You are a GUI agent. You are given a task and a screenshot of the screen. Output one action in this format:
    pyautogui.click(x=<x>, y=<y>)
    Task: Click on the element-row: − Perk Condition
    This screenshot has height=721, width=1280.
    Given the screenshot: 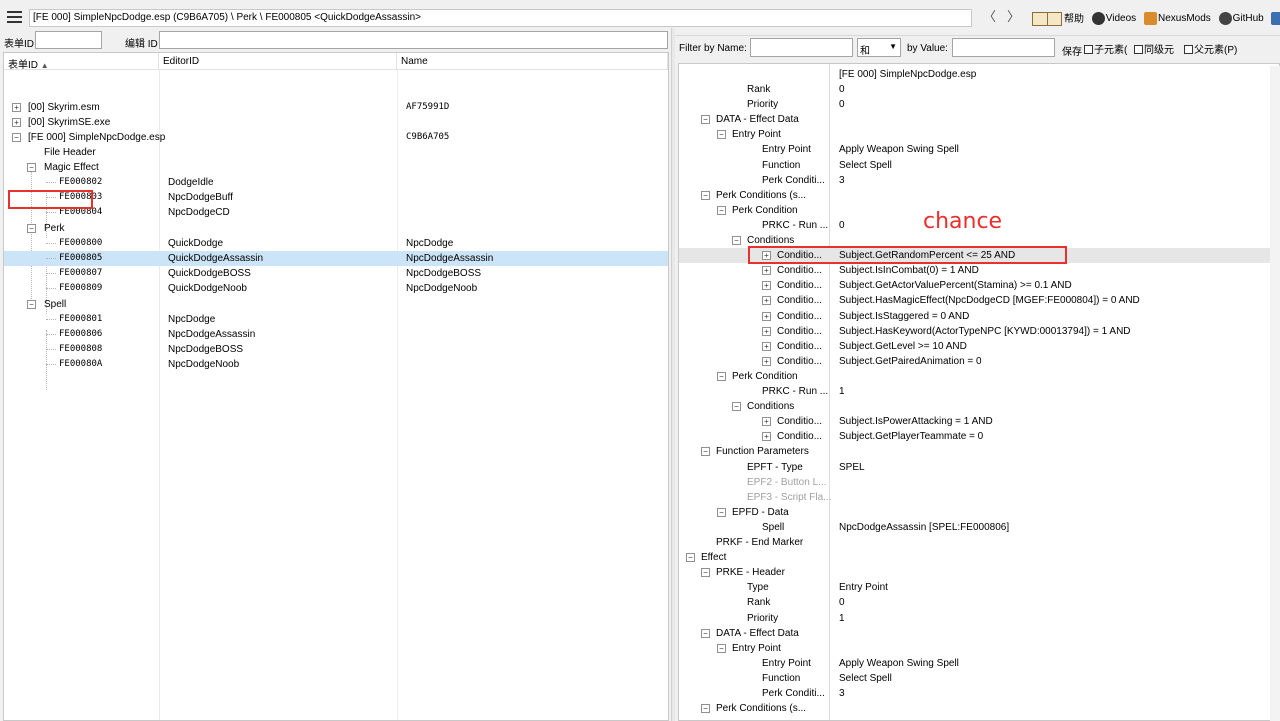 What is the action you would take?
    pyautogui.click(x=979, y=376)
    